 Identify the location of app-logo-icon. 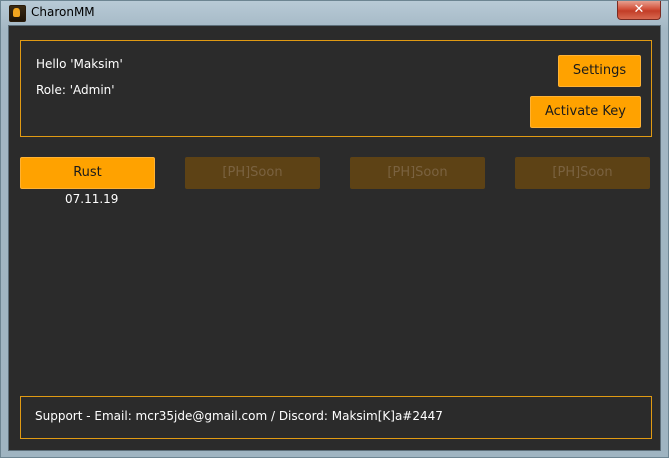
(17, 13).